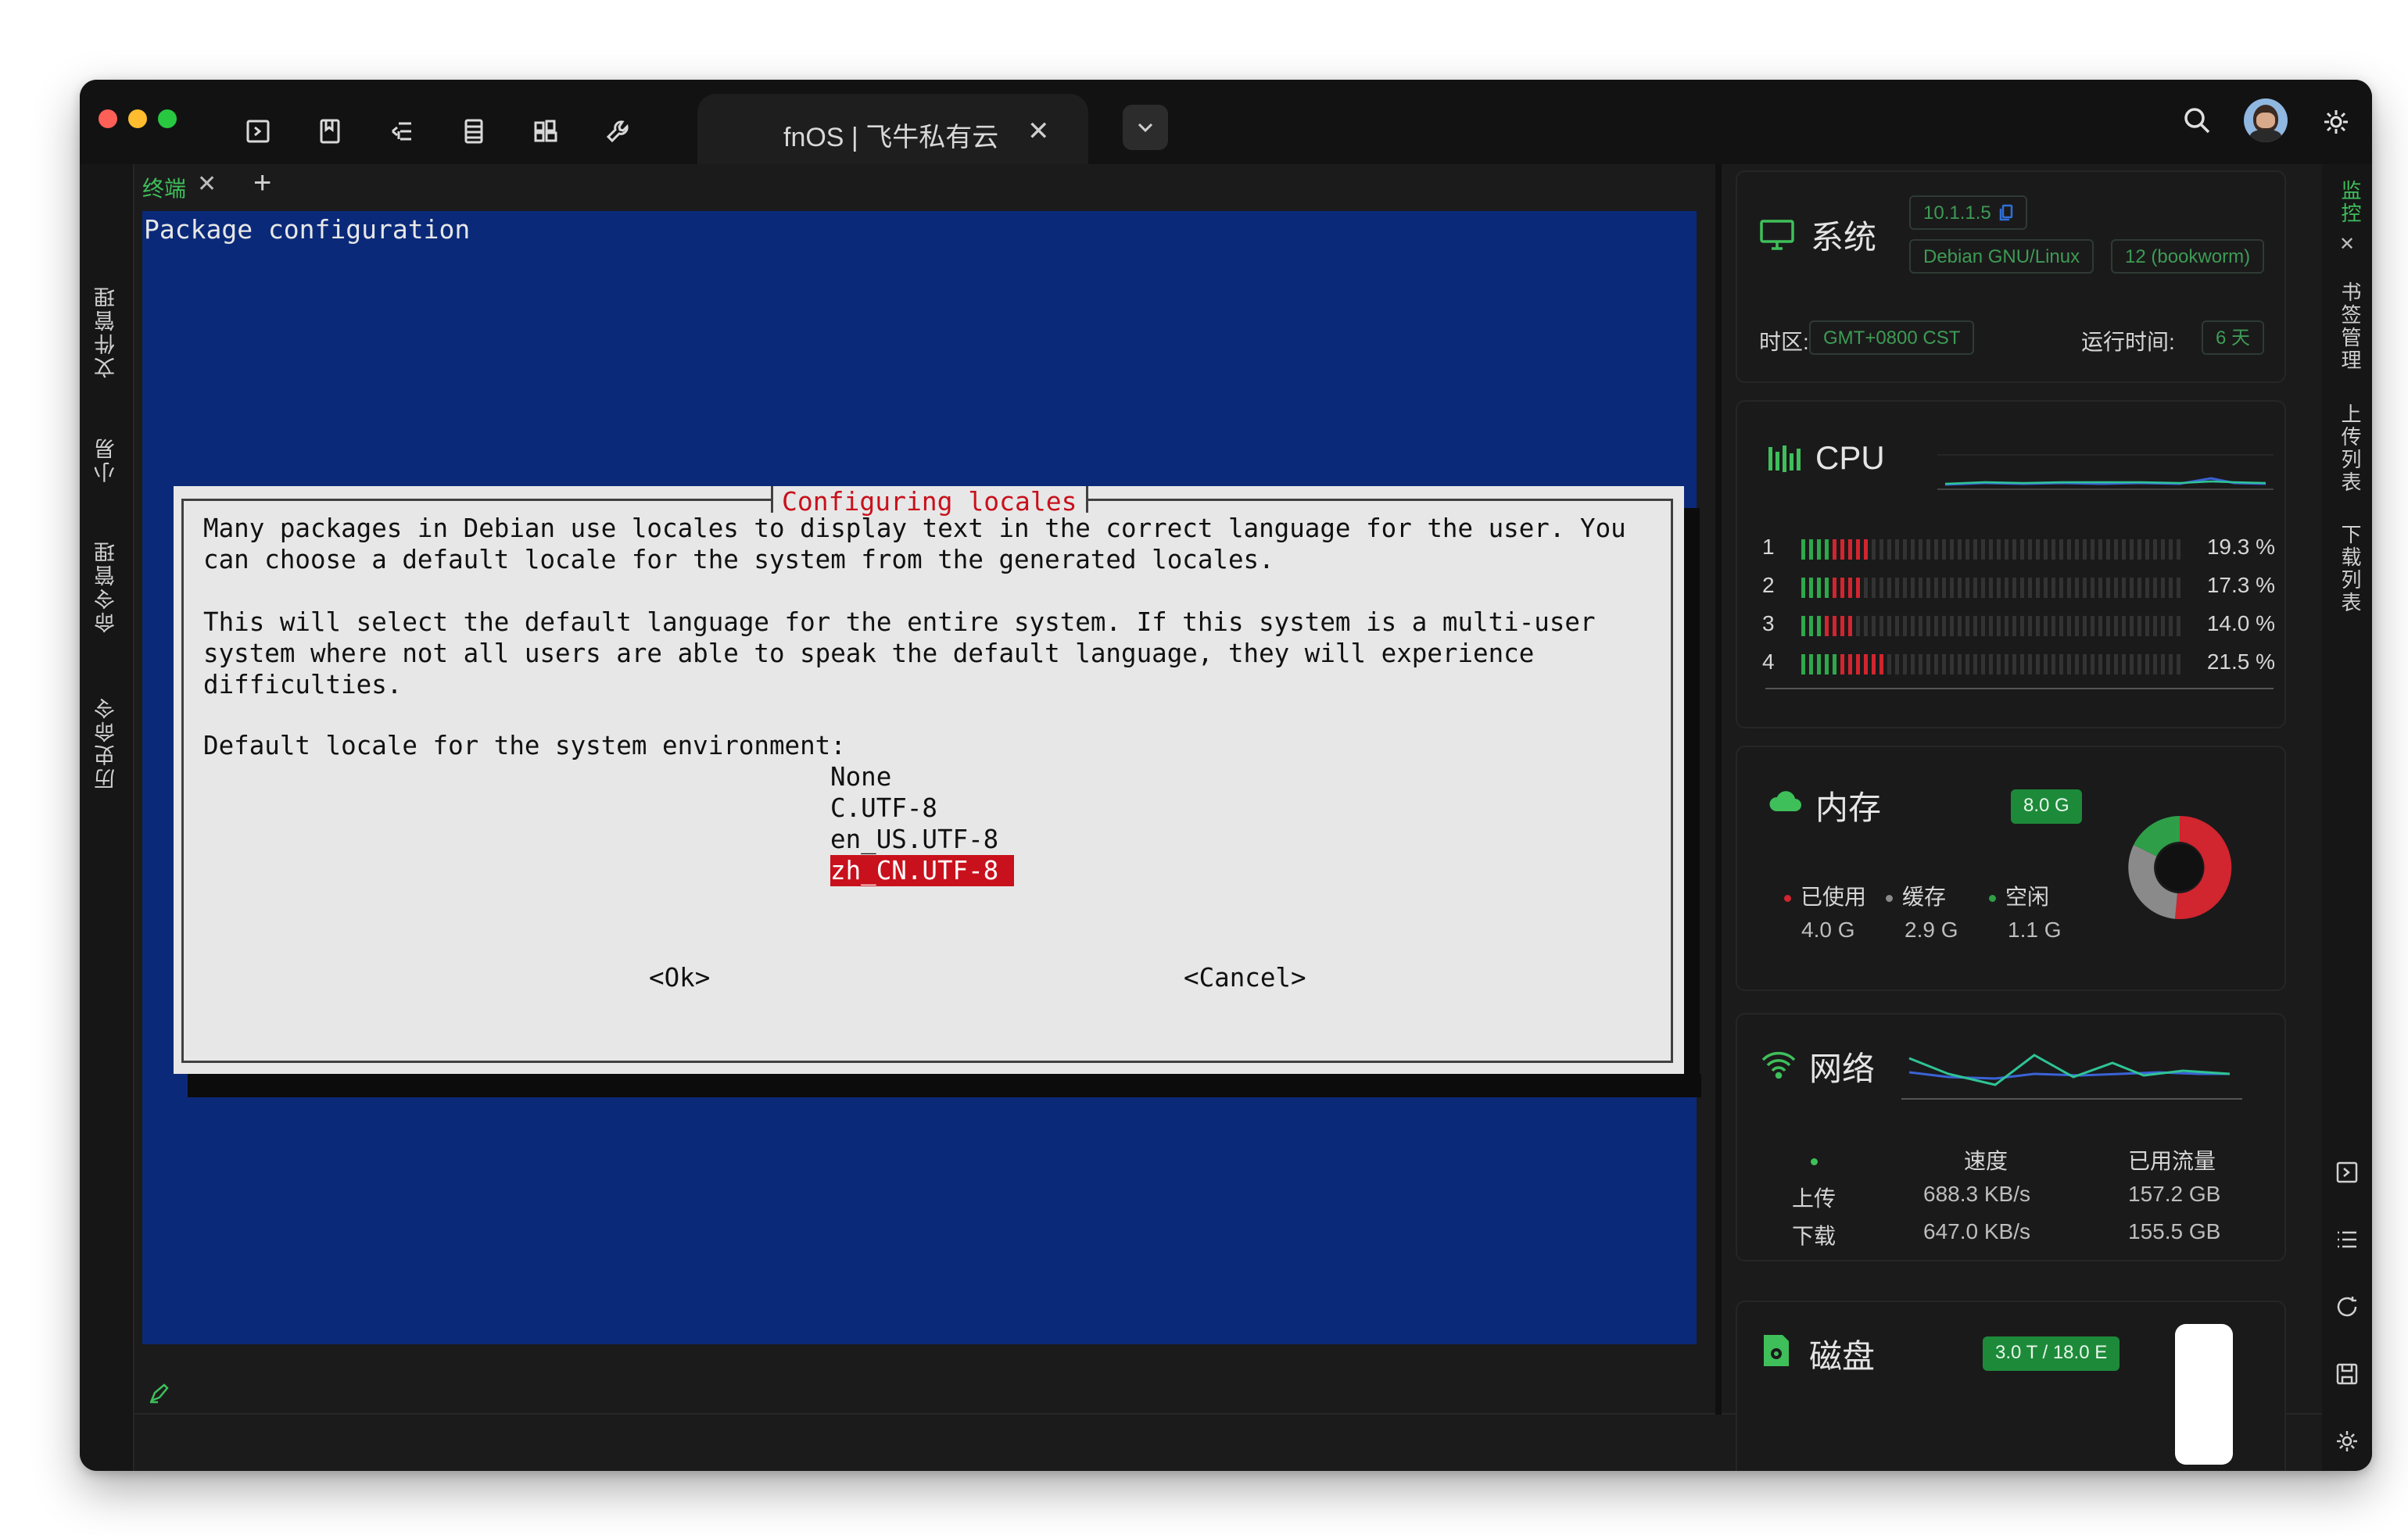  What do you see at coordinates (106, 742) in the screenshot?
I see `sidebar-item-history-commands: 历史命令` at bounding box center [106, 742].